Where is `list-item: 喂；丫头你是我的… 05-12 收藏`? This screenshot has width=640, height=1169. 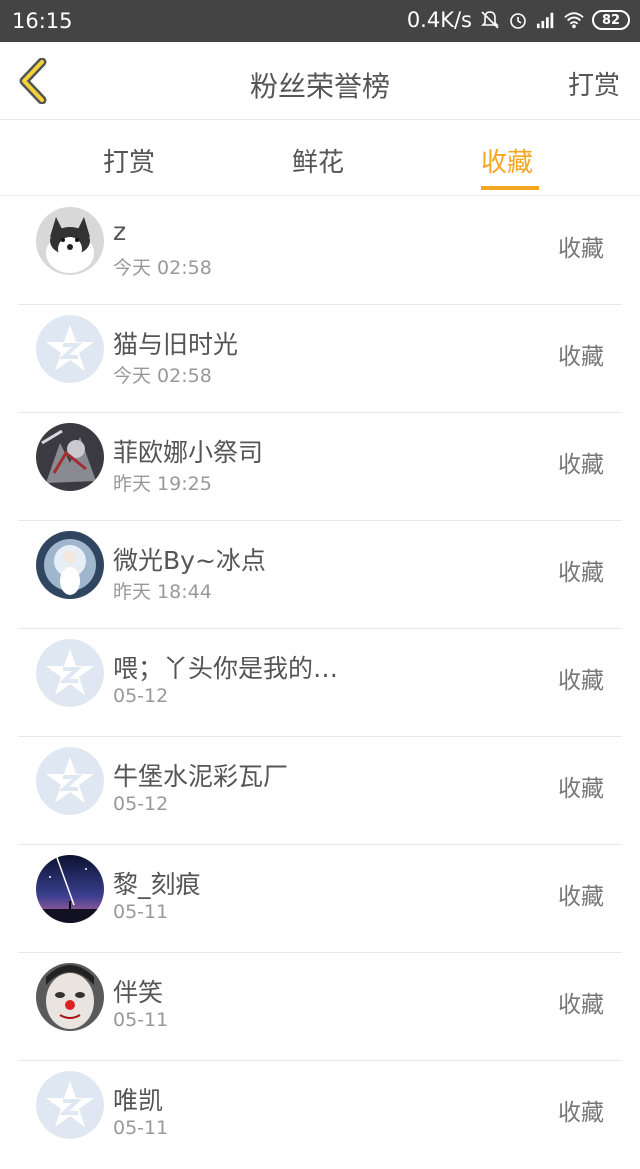 list-item: 喂；丫头你是我的… 05-12 收藏 is located at coordinates (320, 683).